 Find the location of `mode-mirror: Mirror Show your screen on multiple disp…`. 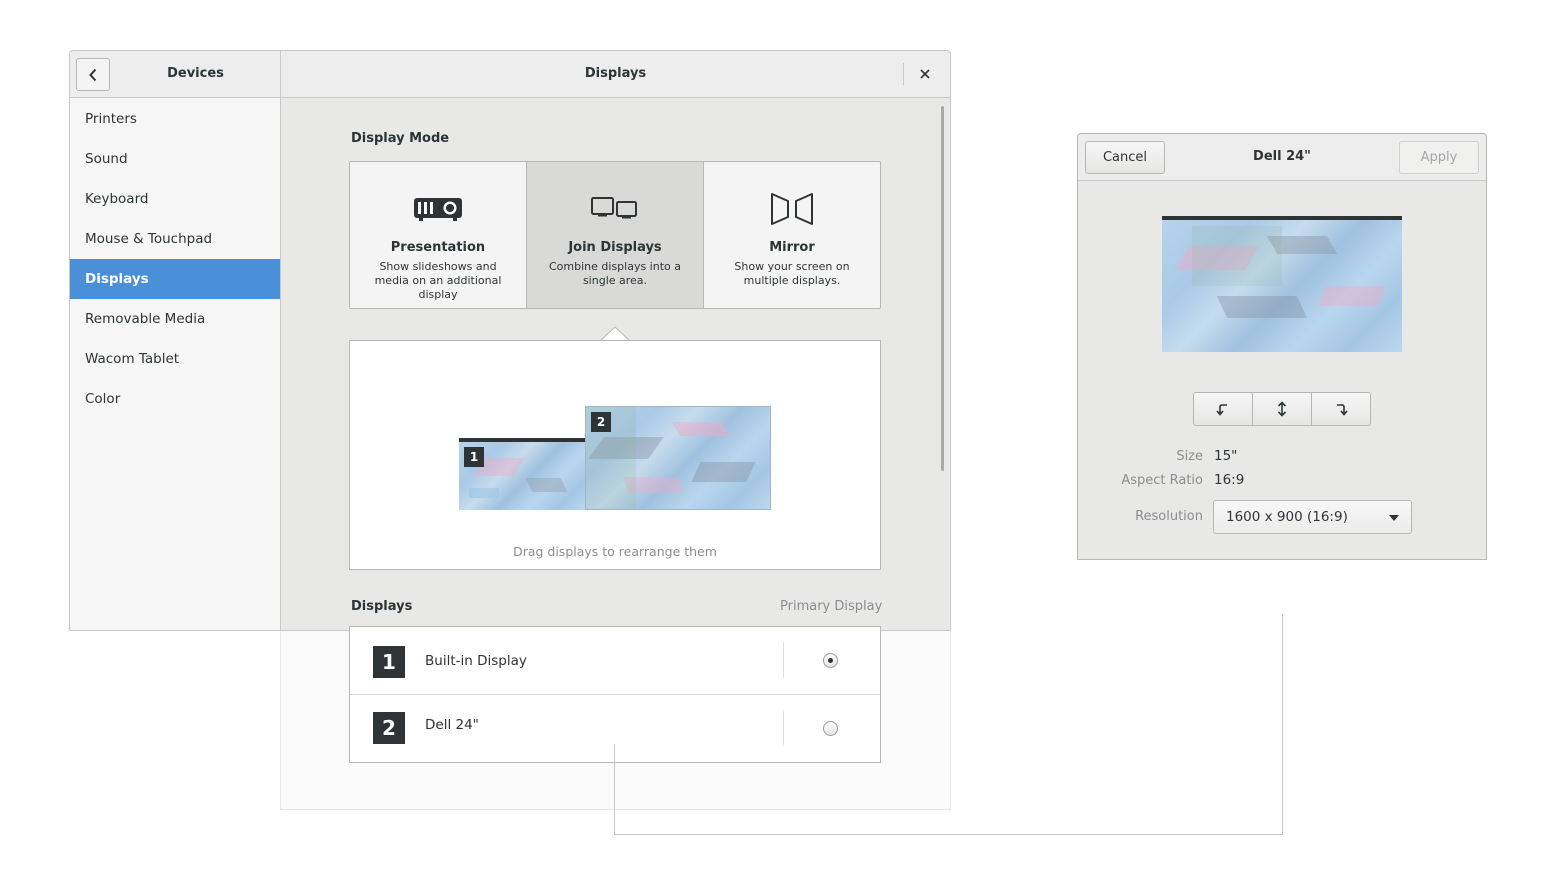

mode-mirror: Mirror Show your screen on multiple disp… is located at coordinates (792, 235).